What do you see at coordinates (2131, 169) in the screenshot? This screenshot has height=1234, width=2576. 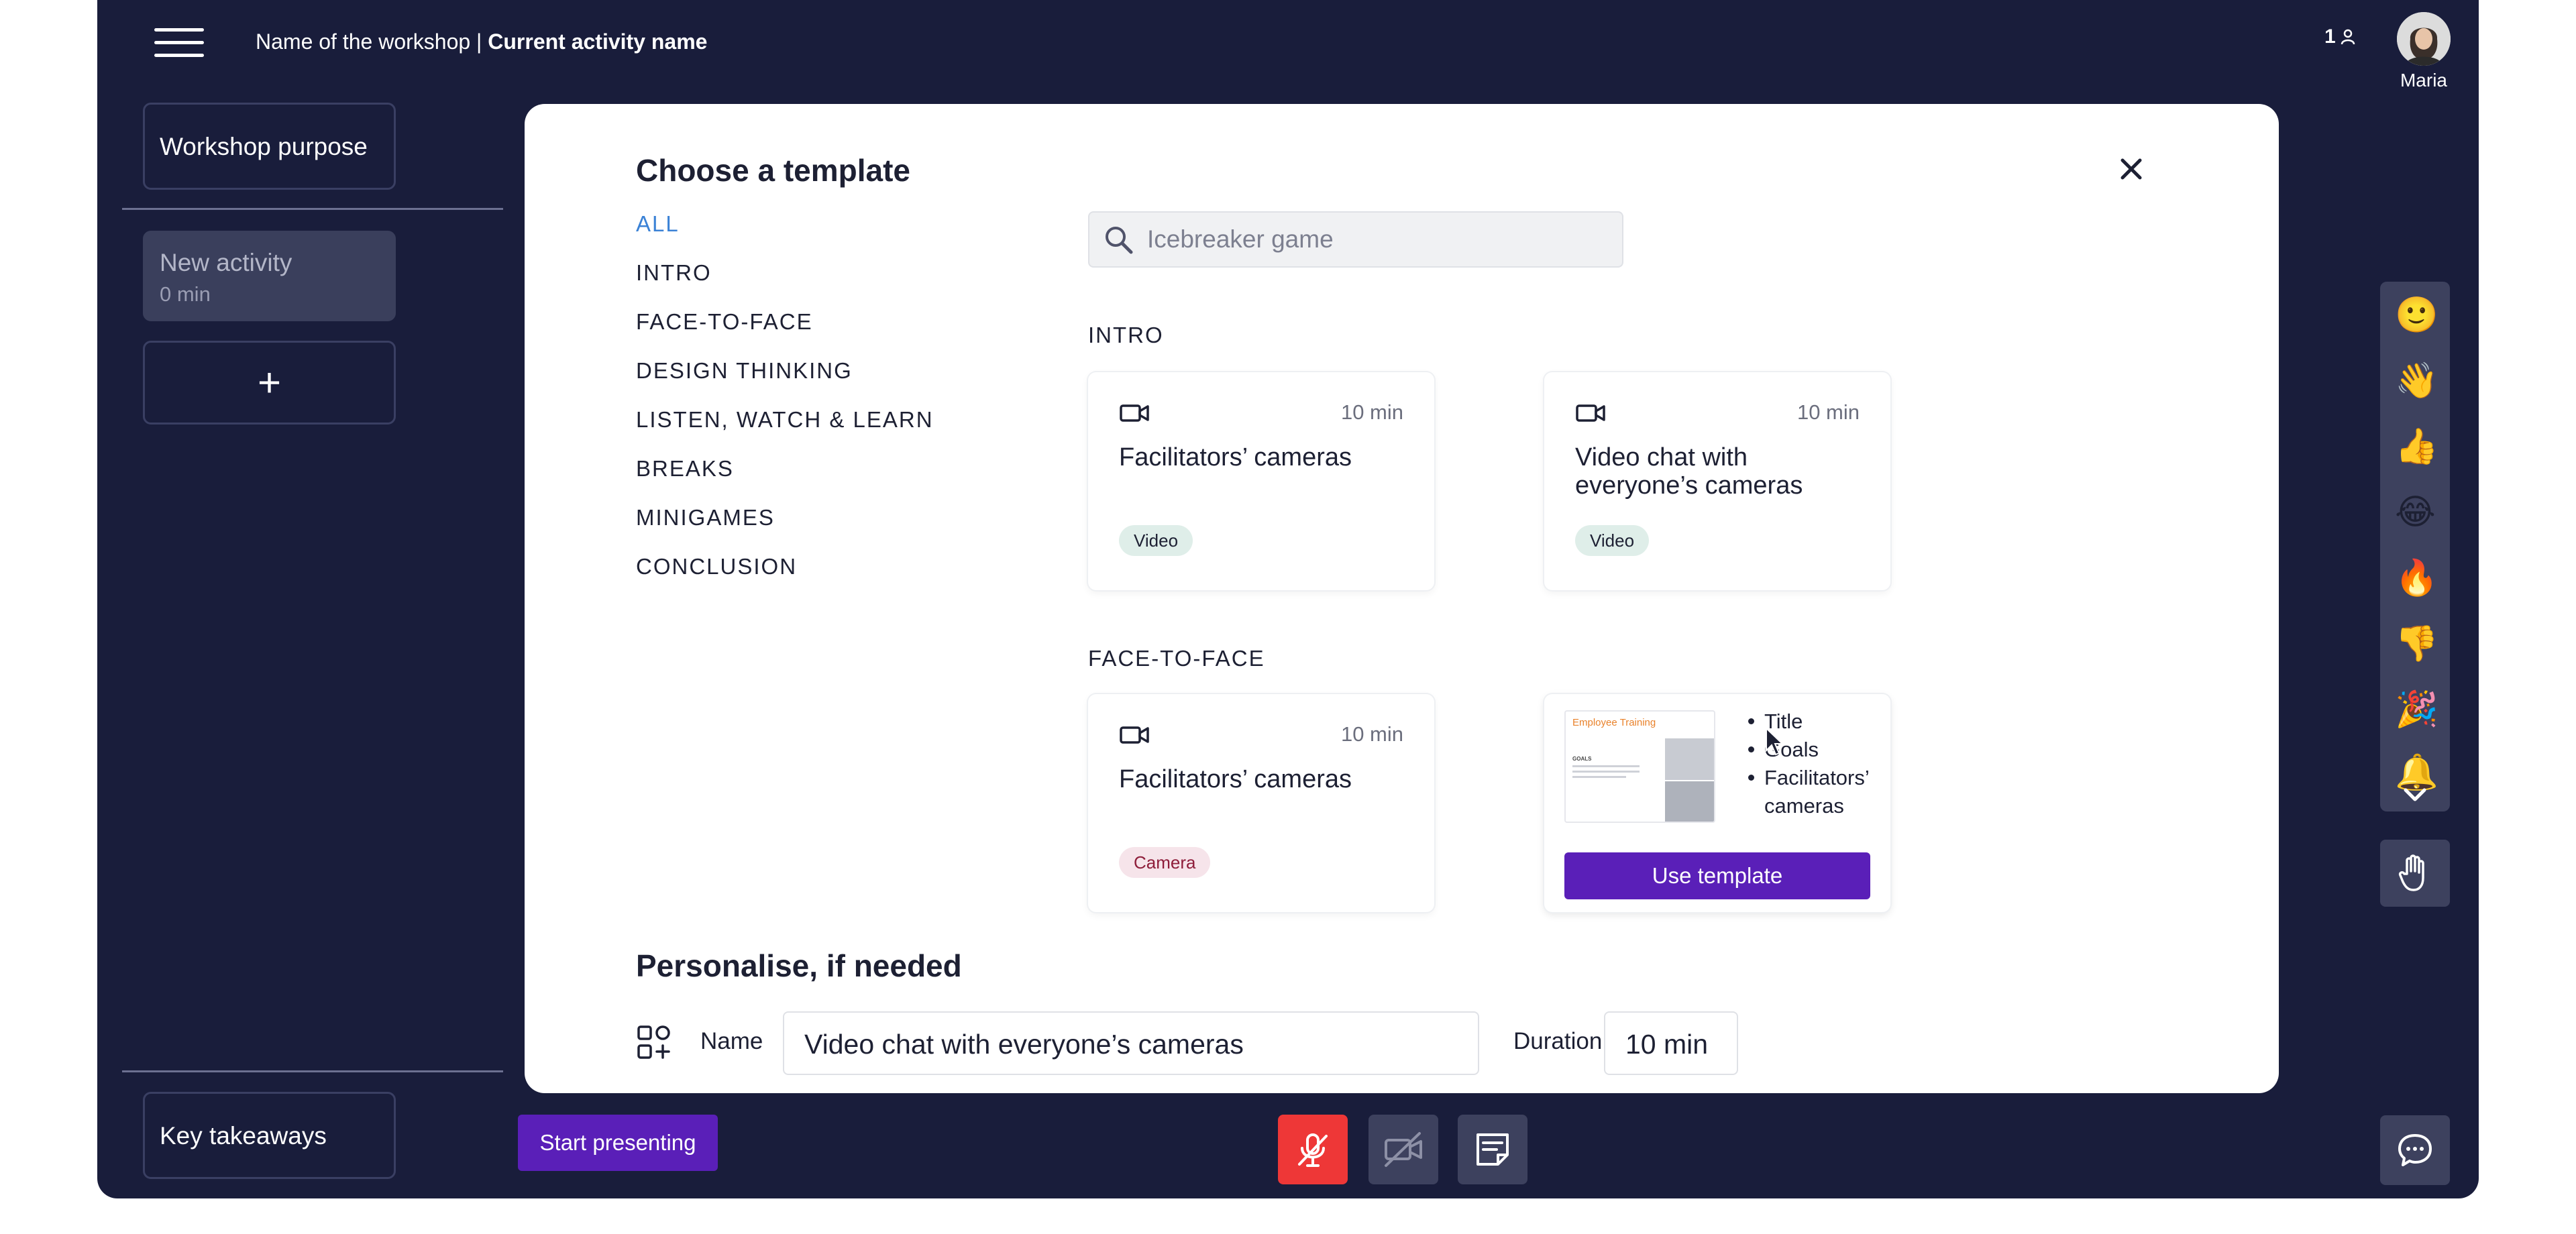 I see `close-icon` at bounding box center [2131, 169].